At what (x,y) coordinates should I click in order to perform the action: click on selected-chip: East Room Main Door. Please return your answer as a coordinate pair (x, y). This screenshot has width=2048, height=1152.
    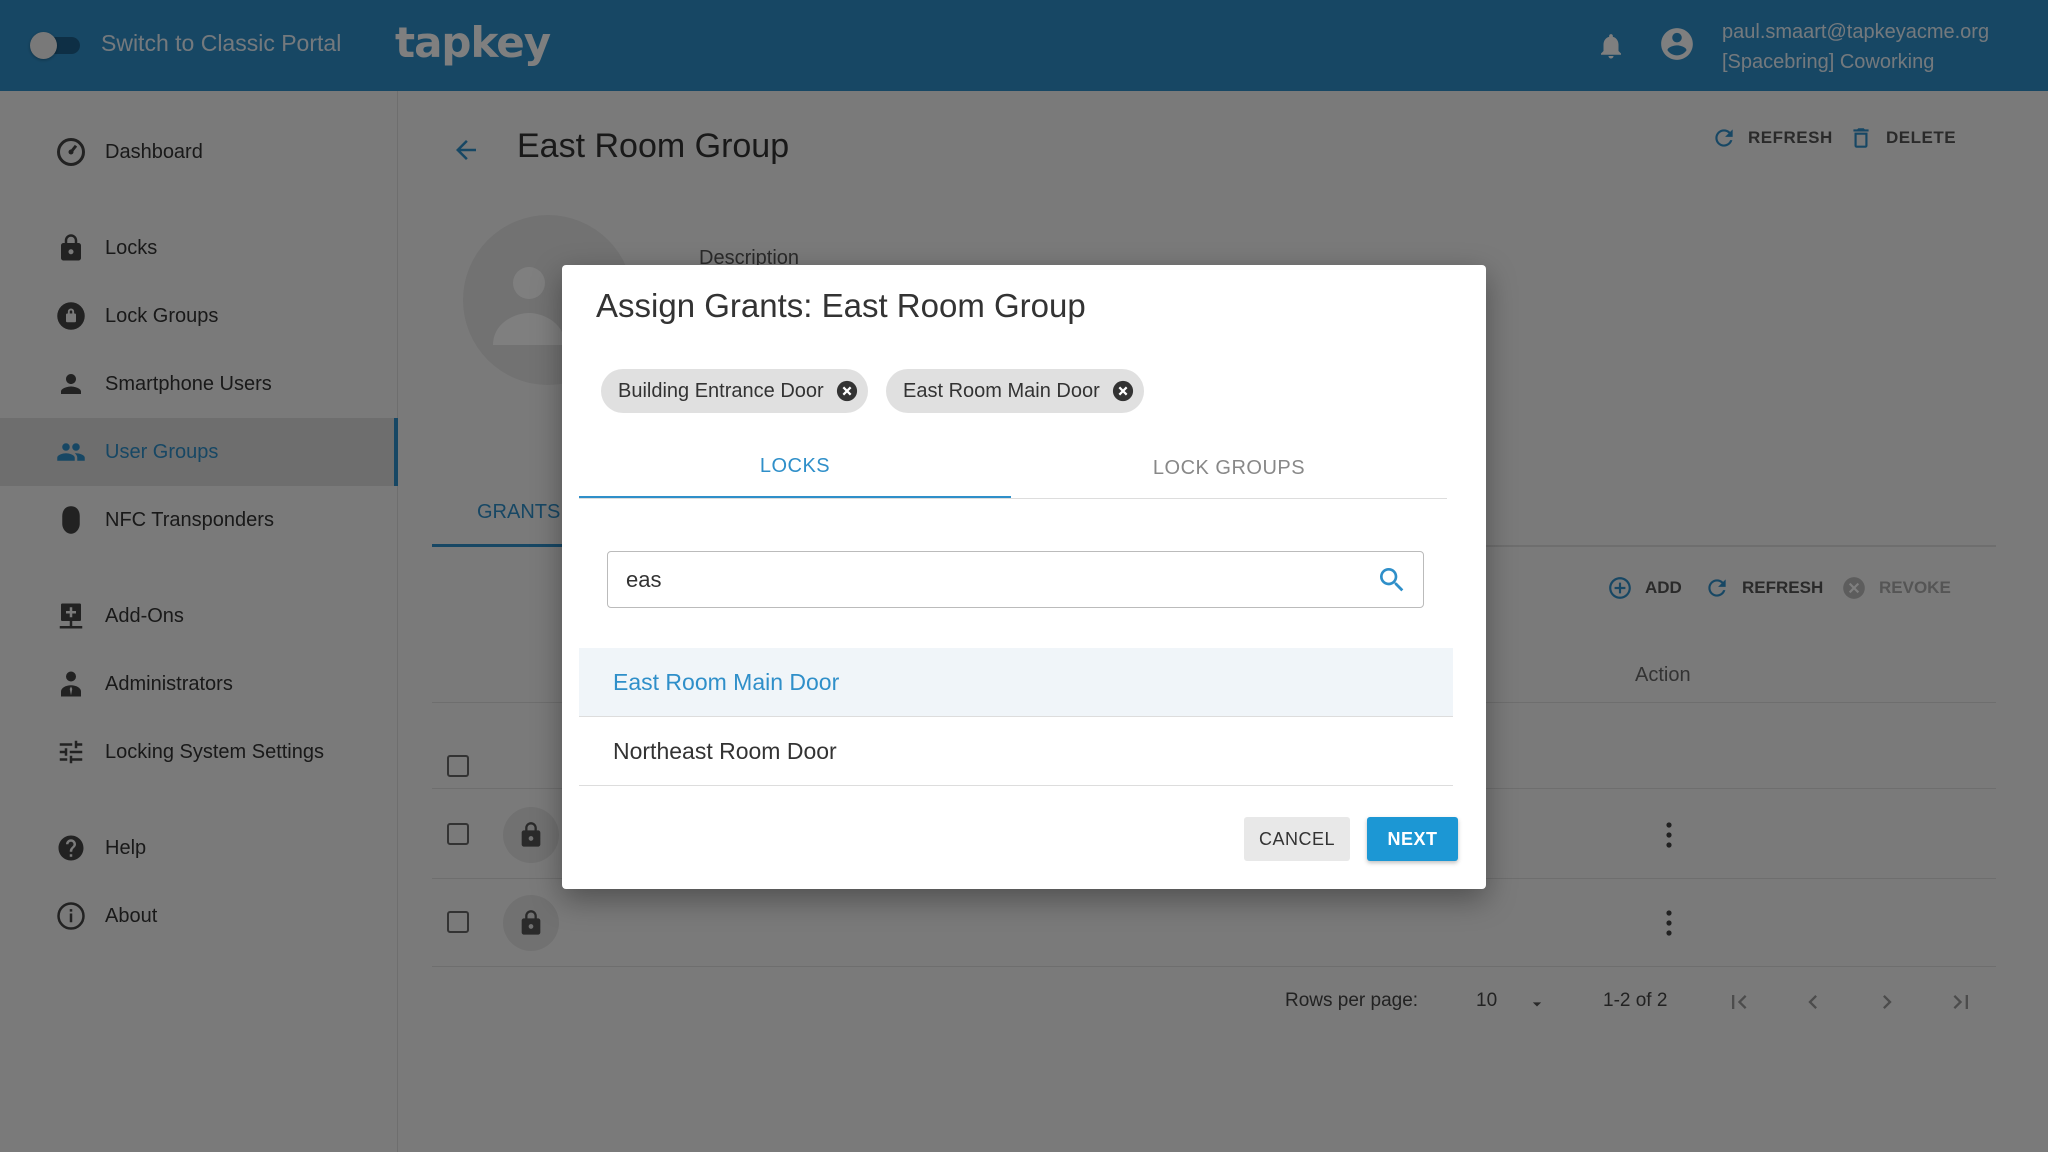
    Looking at the image, I should click on (1015, 391).